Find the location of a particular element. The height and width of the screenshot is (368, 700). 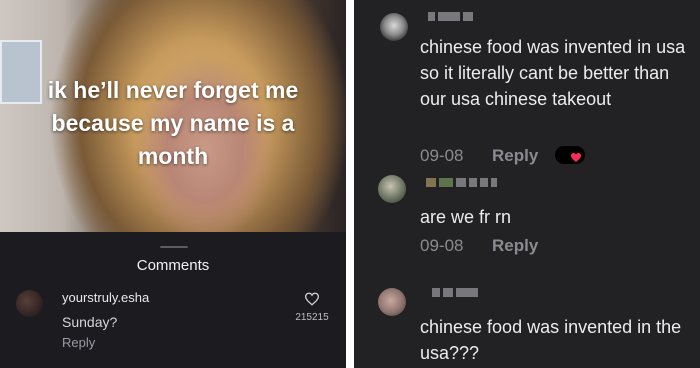

comment-text: Sunday? is located at coordinates (90, 322).